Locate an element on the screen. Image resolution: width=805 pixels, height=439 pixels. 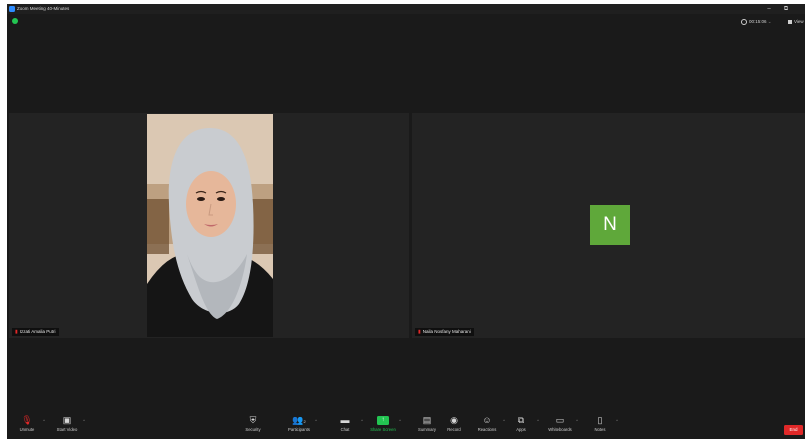
notes-icon: ▯ is located at coordinates (600, 420).